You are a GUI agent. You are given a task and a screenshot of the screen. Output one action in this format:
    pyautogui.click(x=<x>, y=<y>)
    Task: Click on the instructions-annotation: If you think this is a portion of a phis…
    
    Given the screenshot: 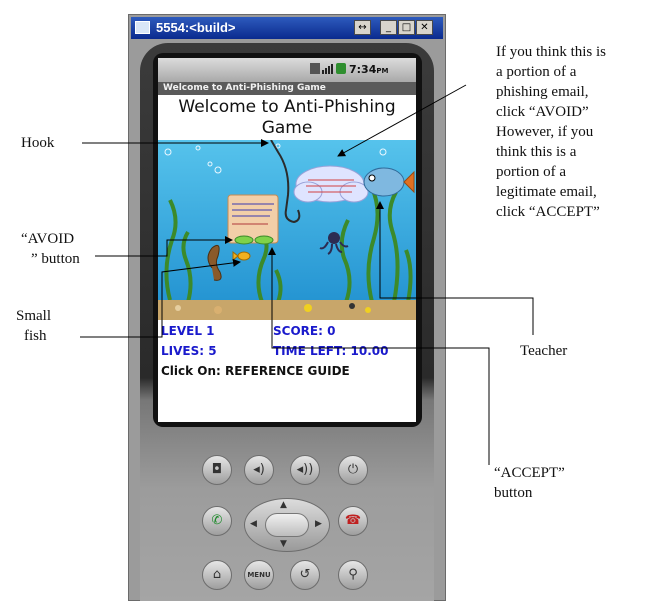 What is the action you would take?
    pyautogui.click(x=551, y=132)
    